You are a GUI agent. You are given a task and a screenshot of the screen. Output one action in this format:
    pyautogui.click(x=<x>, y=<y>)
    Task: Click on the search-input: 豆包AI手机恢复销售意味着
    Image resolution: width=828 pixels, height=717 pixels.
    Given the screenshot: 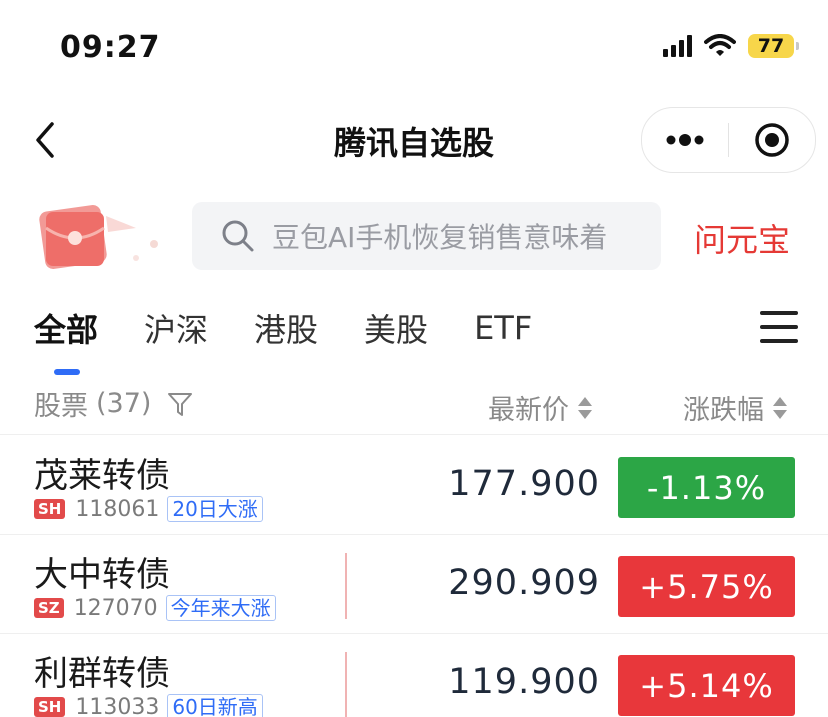 What is the action you would take?
    pyautogui.click(x=466, y=236)
    